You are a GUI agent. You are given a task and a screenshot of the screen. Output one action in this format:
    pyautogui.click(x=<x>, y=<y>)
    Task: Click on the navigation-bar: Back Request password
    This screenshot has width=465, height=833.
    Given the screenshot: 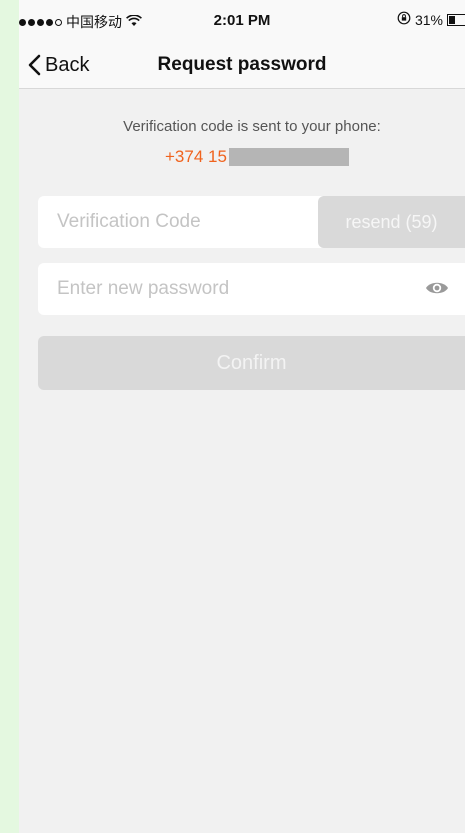 What is the action you would take?
    pyautogui.click(x=242, y=65)
    